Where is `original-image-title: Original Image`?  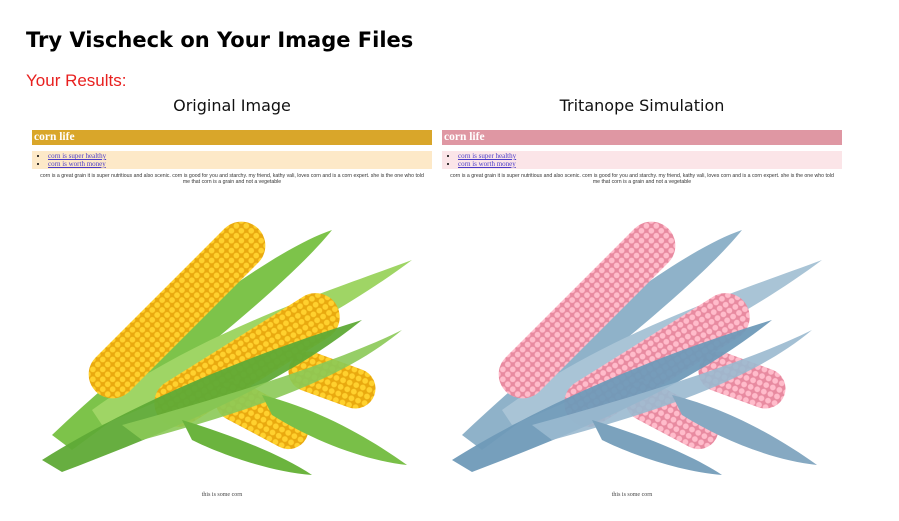
original-image-title: Original Image is located at coordinates (232, 105).